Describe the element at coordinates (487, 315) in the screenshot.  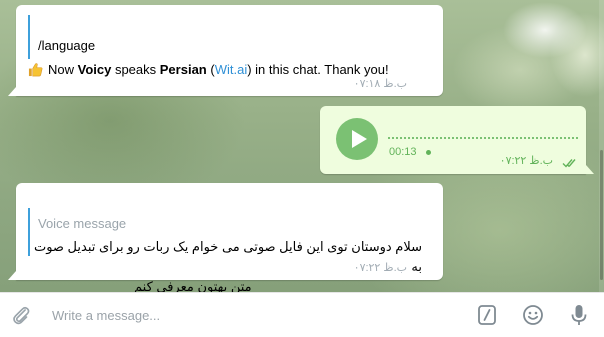
I see `slash-command-icon` at that location.